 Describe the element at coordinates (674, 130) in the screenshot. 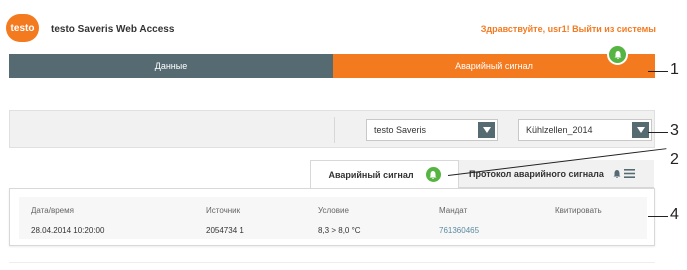

I see `callout-number-3: 3` at that location.